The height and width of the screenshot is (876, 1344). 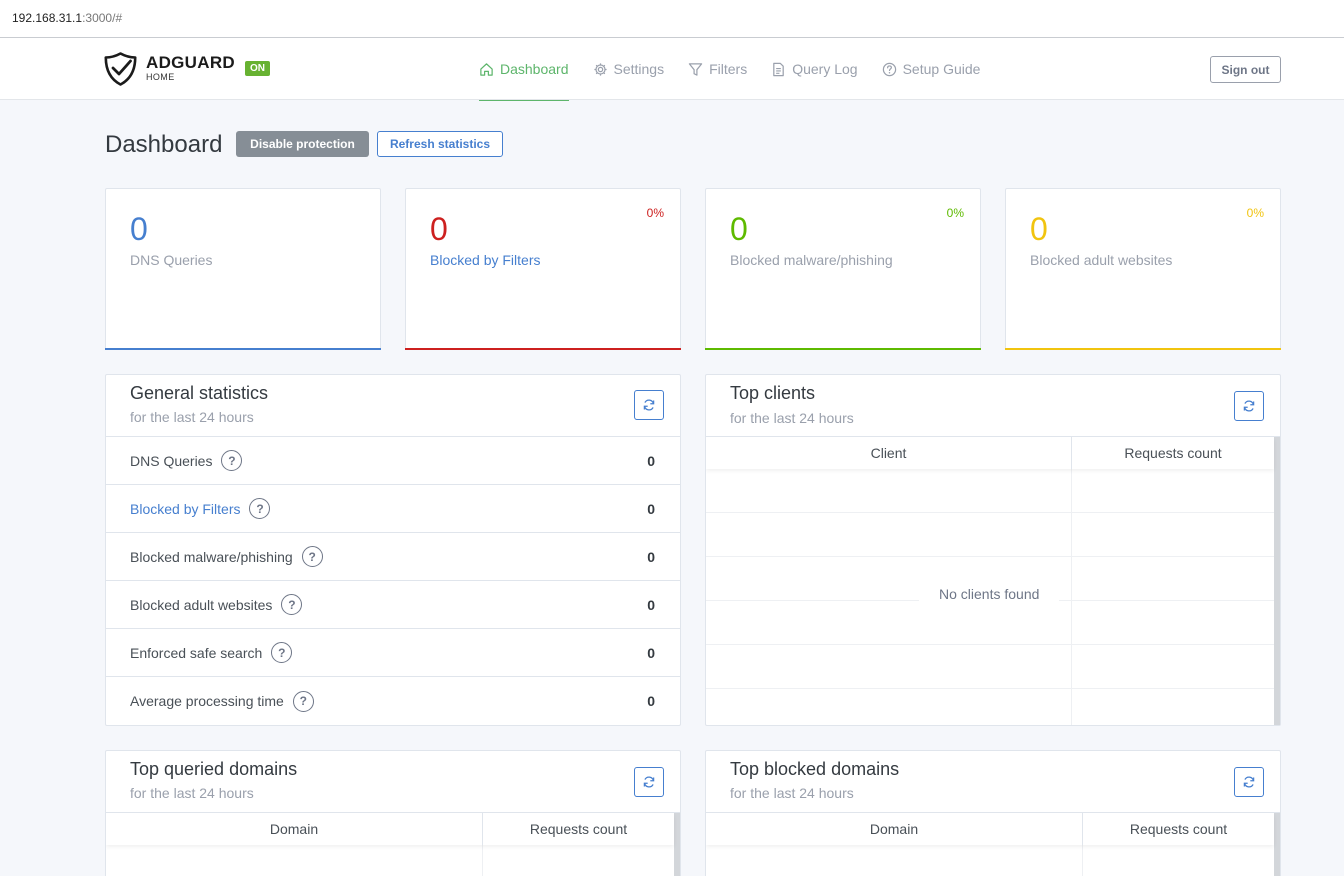 I want to click on refresh-general-stats-button, so click(x=649, y=405).